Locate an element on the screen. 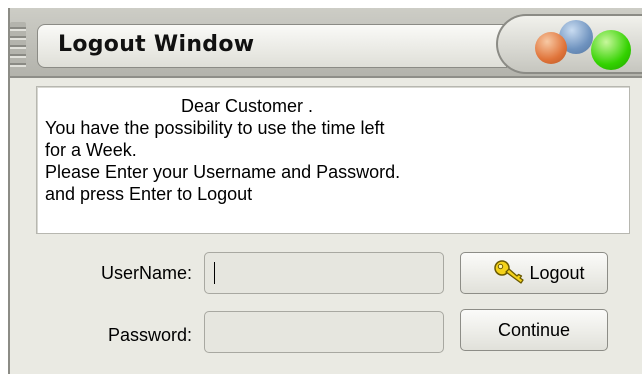 The height and width of the screenshot is (374, 642). text-cursor is located at coordinates (214, 273).